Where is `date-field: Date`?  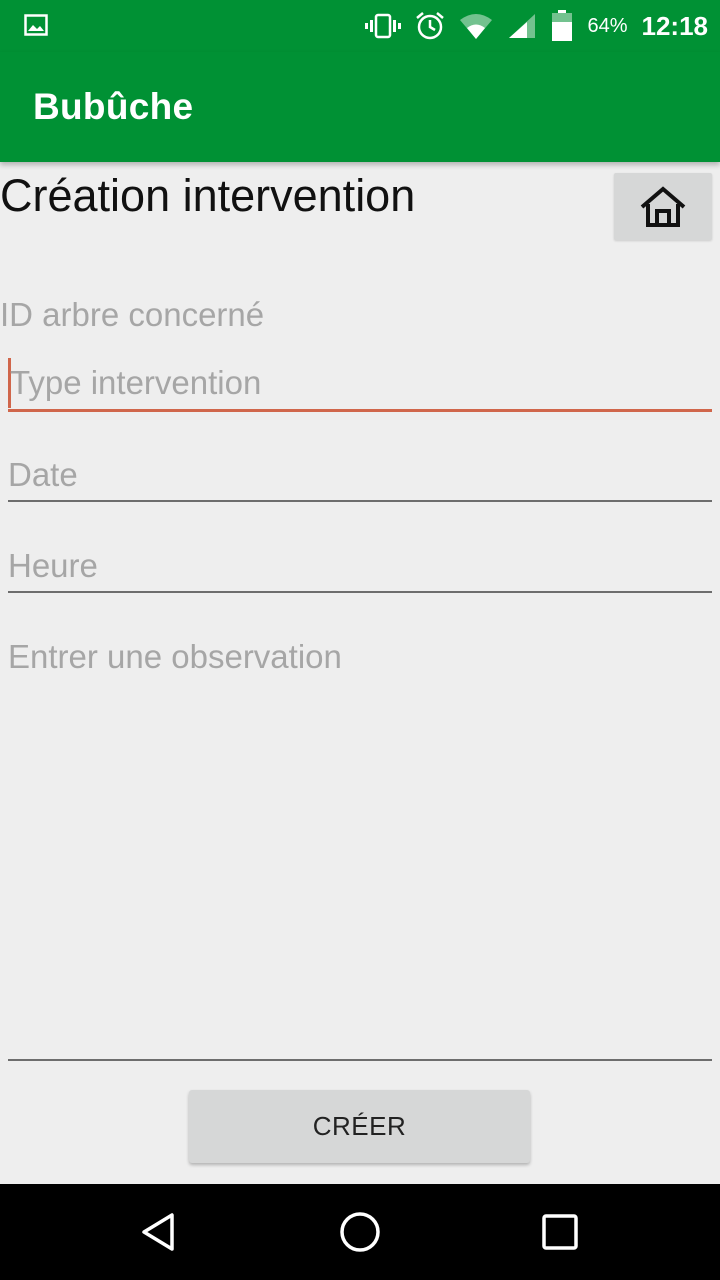
date-field: Date is located at coordinates (360, 476).